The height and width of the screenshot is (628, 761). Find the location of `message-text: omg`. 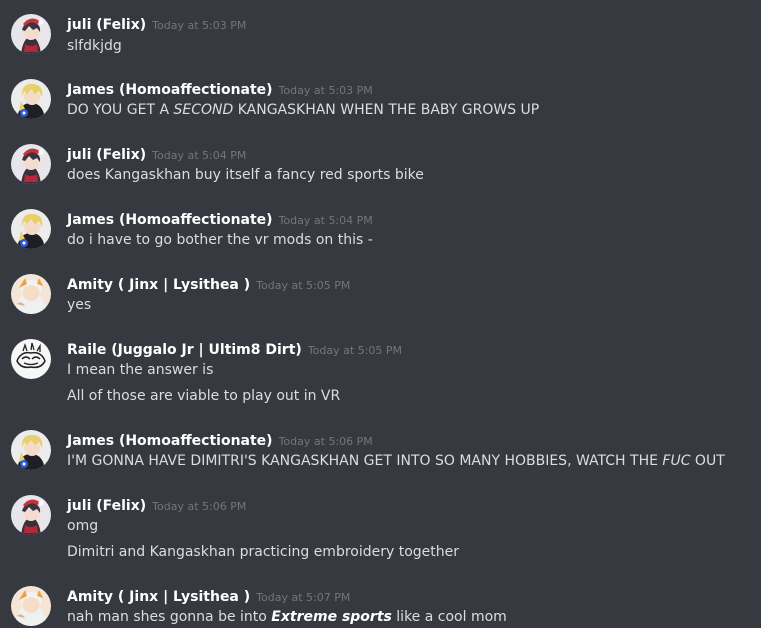

message-text: omg is located at coordinates (83, 526).